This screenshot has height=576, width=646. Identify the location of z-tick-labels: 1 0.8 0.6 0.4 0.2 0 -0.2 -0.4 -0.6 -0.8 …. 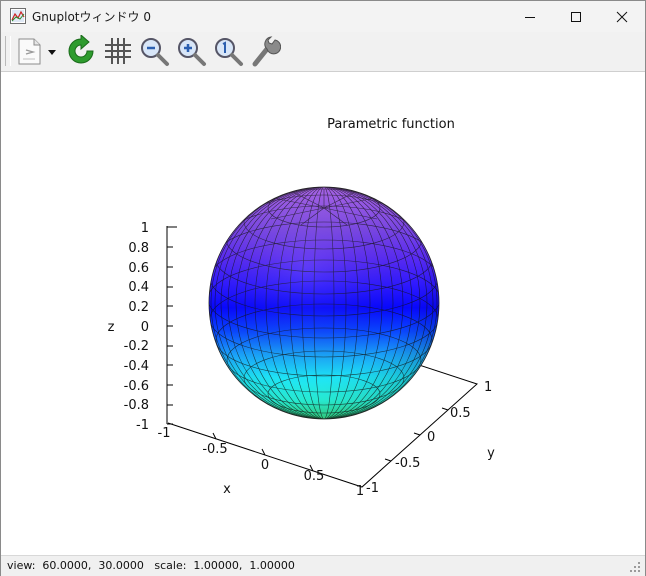
(136, 327).